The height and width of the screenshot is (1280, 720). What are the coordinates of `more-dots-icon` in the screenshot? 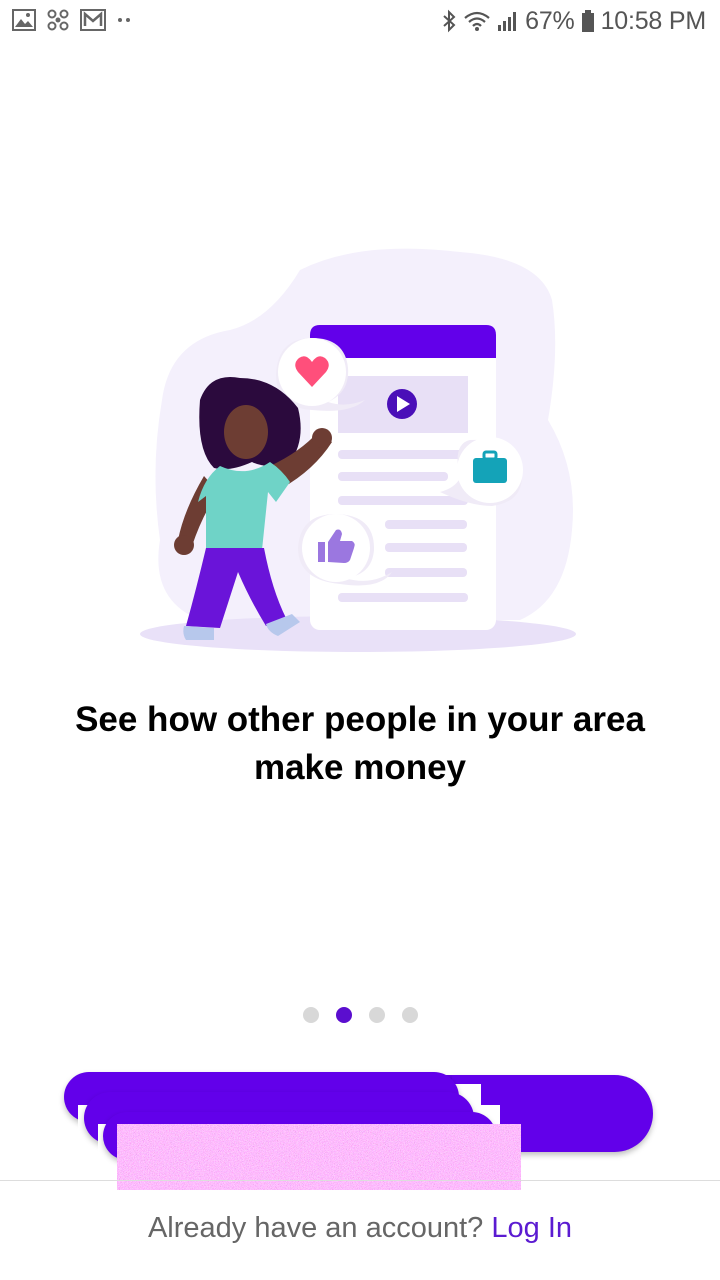 It's located at (124, 20).